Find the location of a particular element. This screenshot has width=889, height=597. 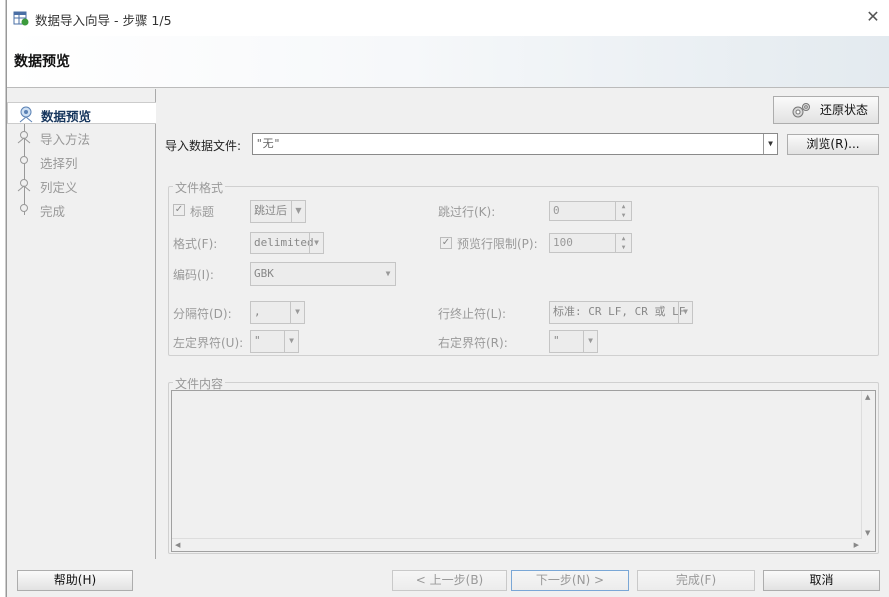

step-select-columns: 选择列 is located at coordinates (81, 161).